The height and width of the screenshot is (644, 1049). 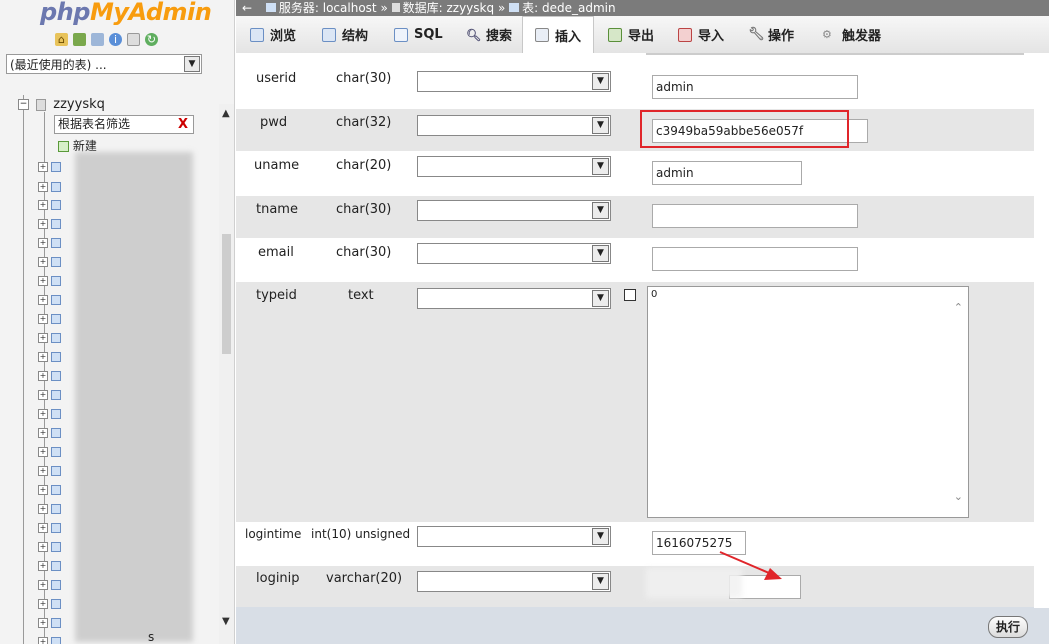 What do you see at coordinates (226, 113) in the screenshot?
I see `scroll-up-icon: ▲` at bounding box center [226, 113].